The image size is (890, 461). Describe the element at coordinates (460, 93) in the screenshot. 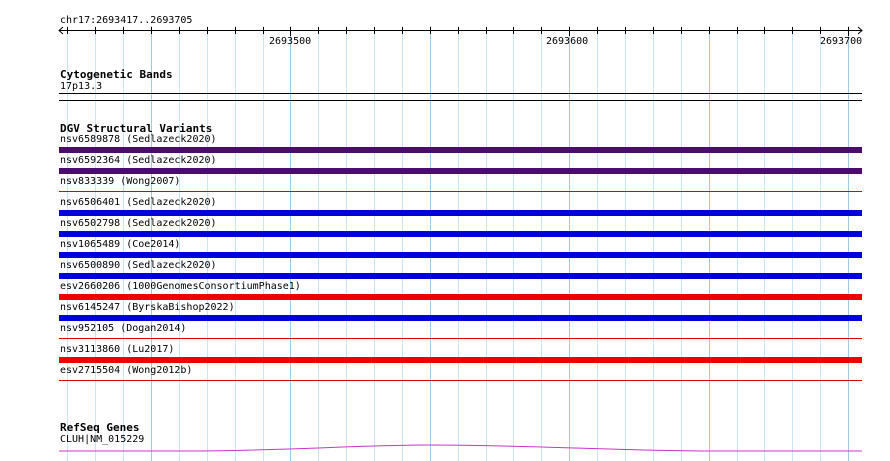

I see `cytoband-border-top` at that location.